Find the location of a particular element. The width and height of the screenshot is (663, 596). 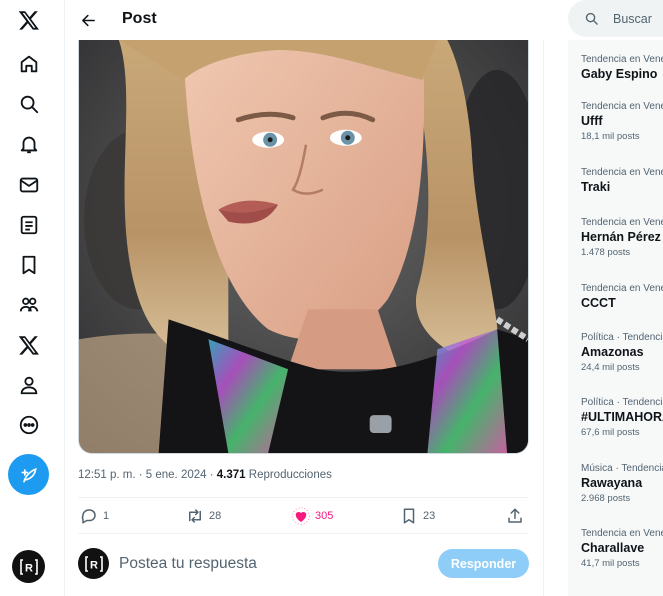

mail-icon is located at coordinates (29, 185).